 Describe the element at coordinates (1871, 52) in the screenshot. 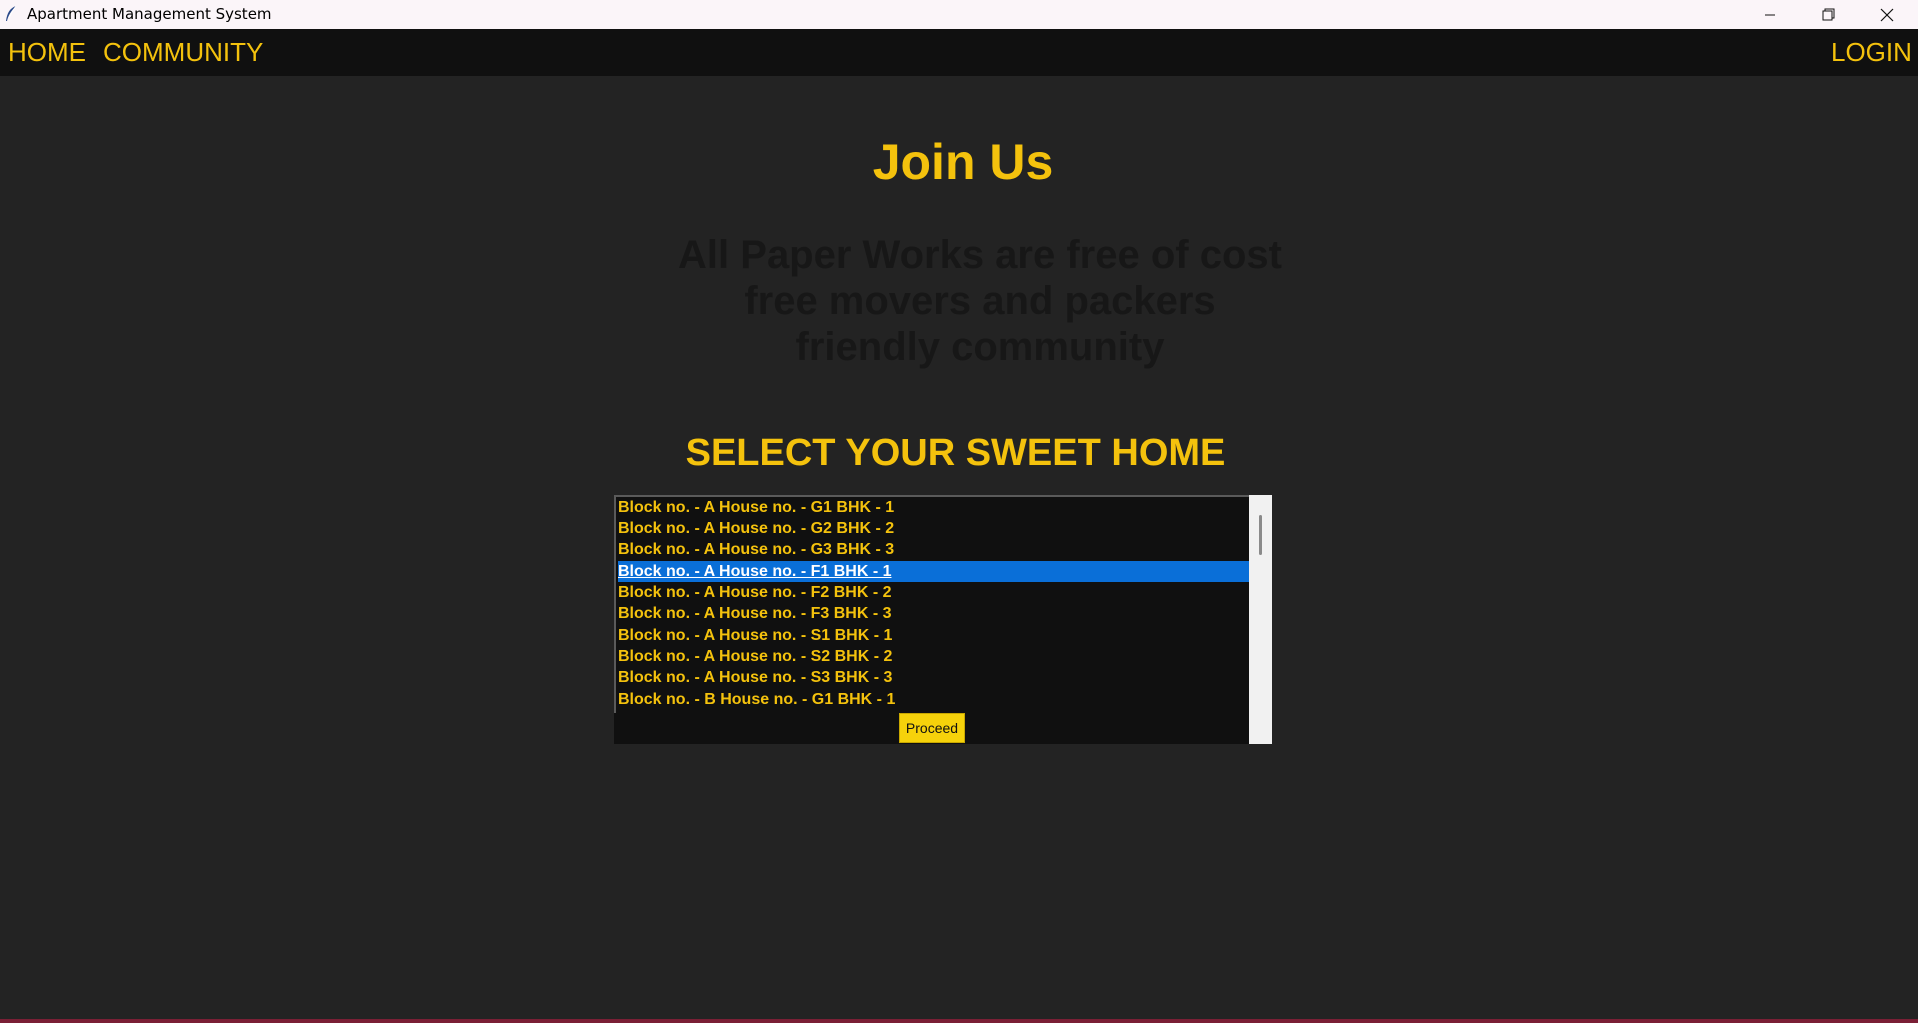

I see `nav-login: LOGIN` at that location.